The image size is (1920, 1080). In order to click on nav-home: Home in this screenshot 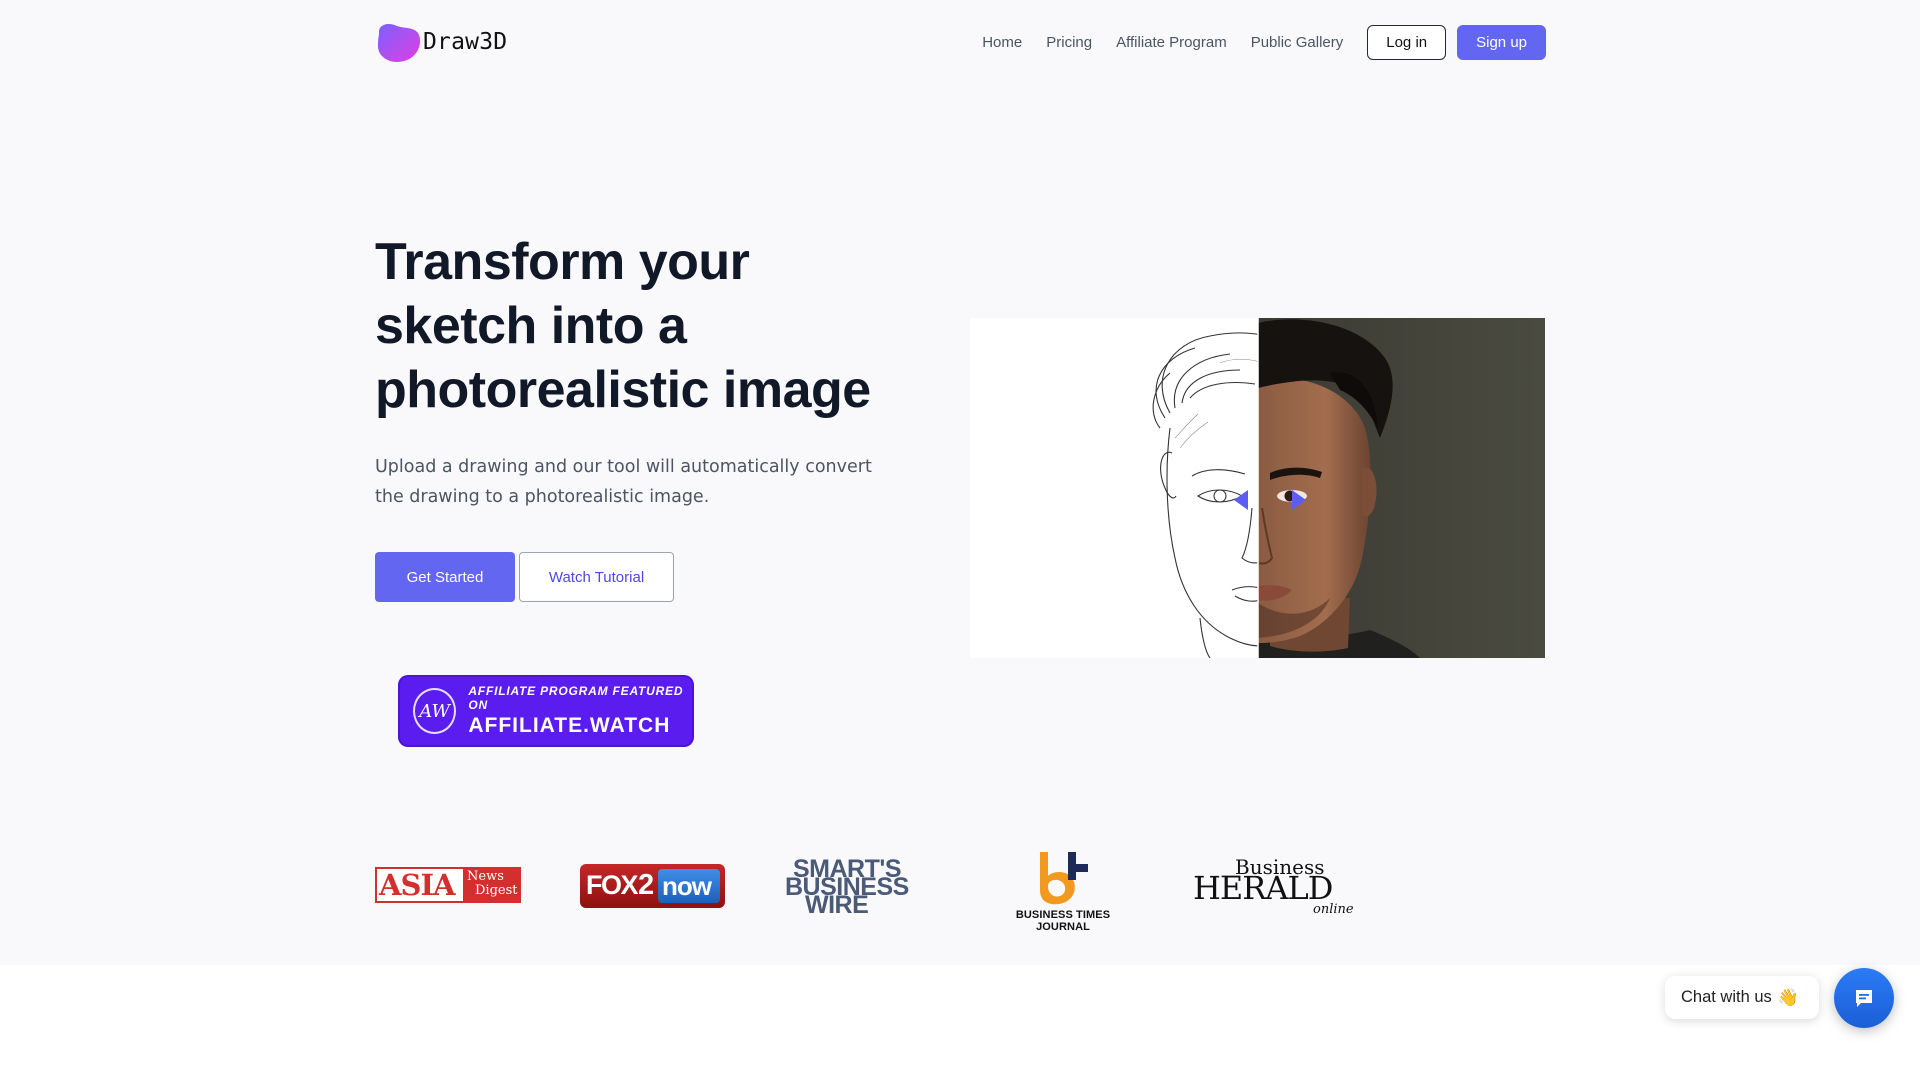, I will do `click(1002, 42)`.